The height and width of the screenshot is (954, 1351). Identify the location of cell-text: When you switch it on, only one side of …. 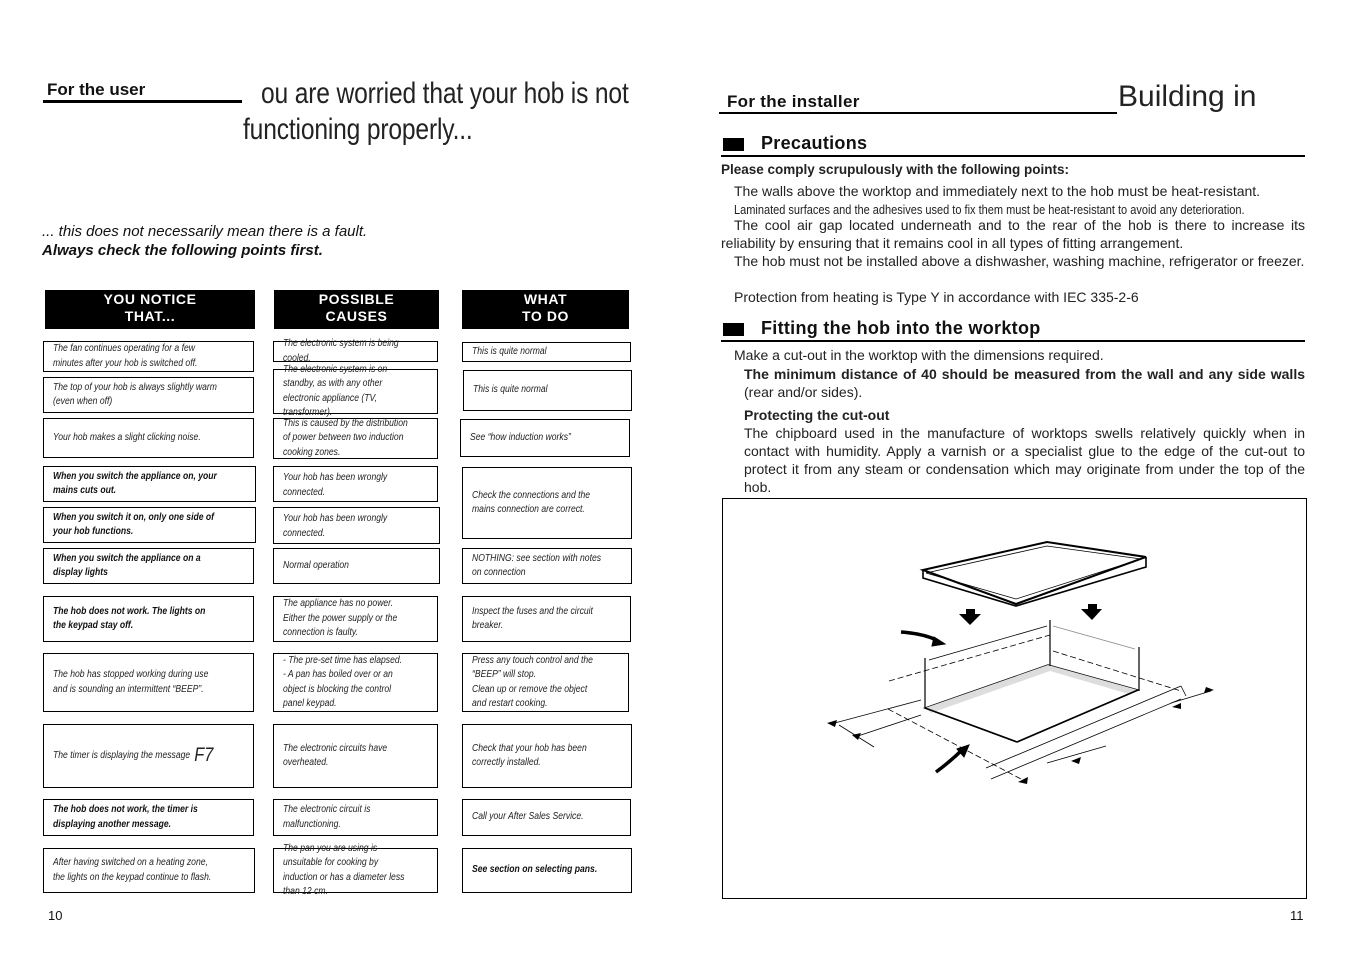
(134, 524).